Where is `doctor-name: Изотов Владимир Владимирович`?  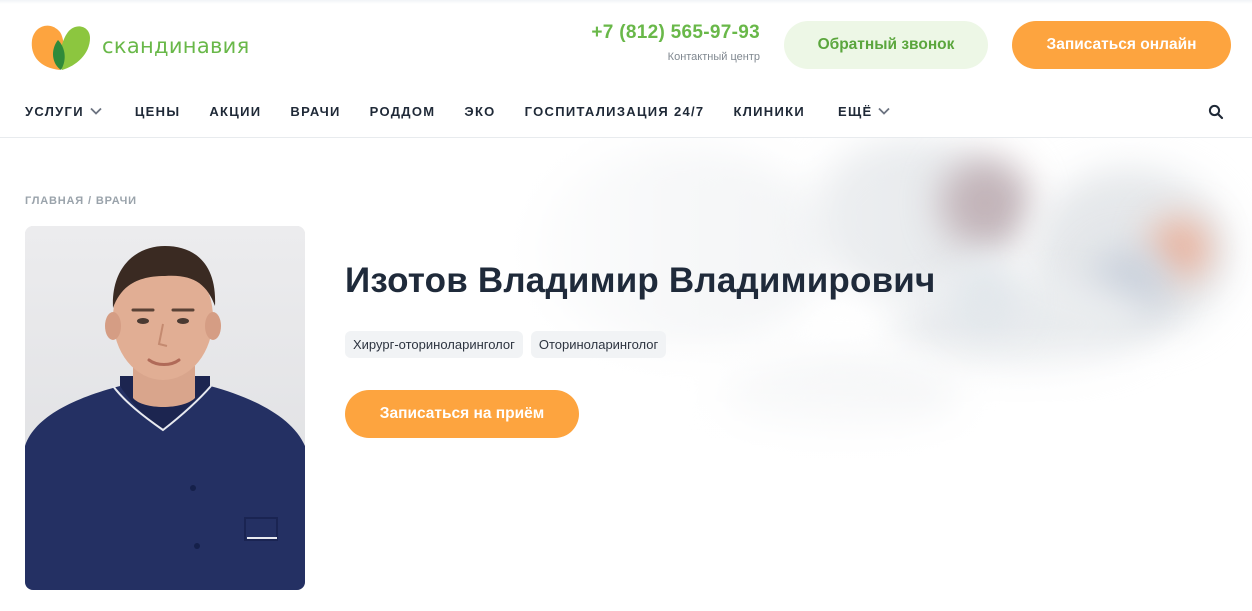 doctor-name: Изотов Владимир Владимирович is located at coordinates (640, 280).